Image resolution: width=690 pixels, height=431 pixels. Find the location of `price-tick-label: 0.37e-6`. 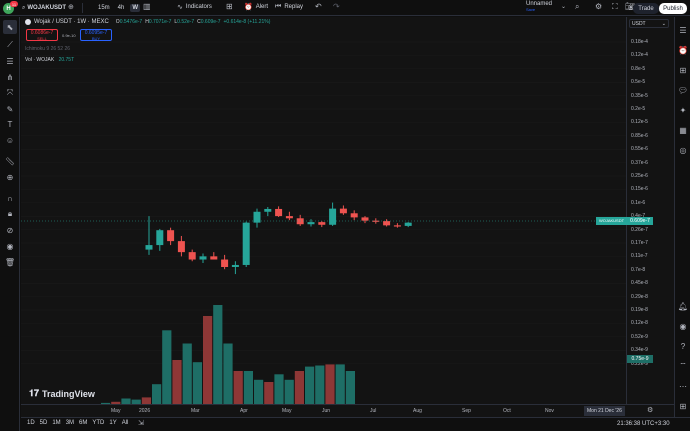

price-tick-label: 0.37e-6 is located at coordinates (639, 162).